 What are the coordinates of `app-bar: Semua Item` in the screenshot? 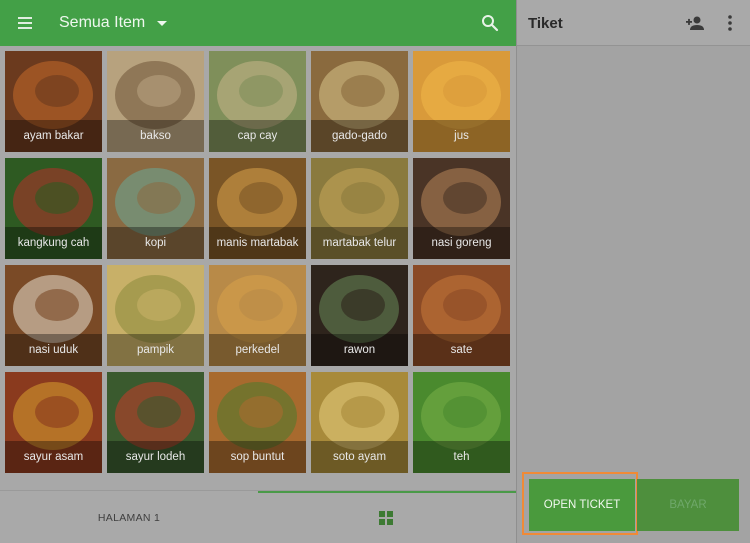 It's located at (258, 23).